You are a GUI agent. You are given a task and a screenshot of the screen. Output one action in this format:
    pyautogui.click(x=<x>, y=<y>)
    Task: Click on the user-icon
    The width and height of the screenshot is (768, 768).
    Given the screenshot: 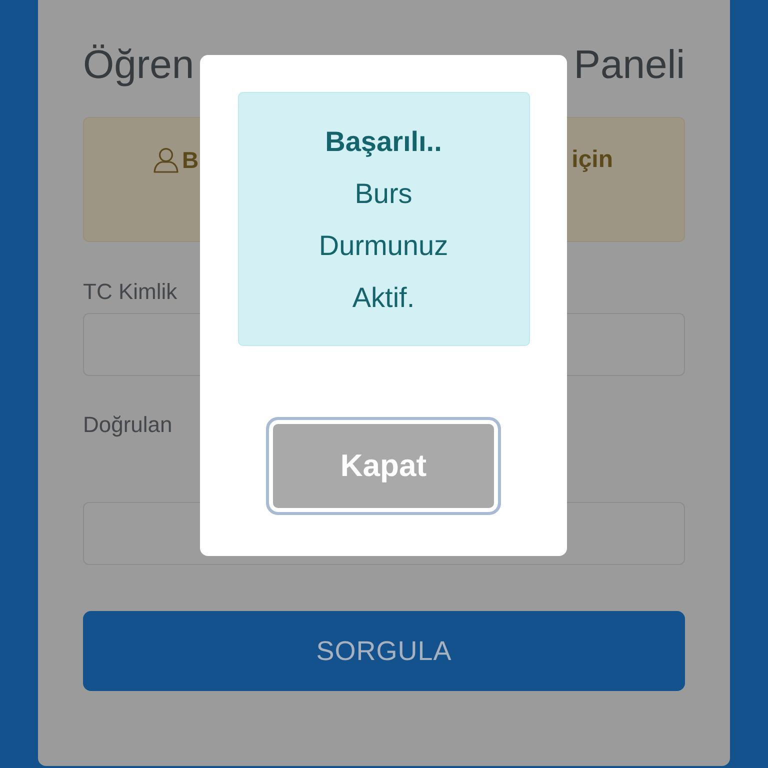 What is the action you would take?
    pyautogui.click(x=166, y=160)
    